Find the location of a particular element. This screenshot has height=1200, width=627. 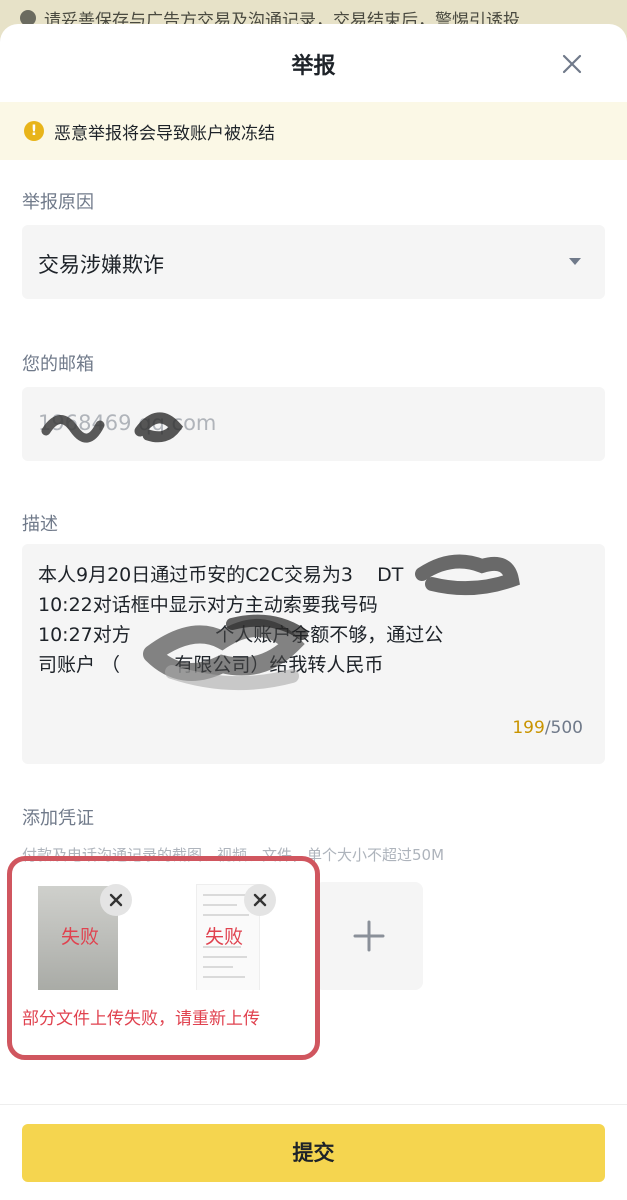

close-button is located at coordinates (572, 64).